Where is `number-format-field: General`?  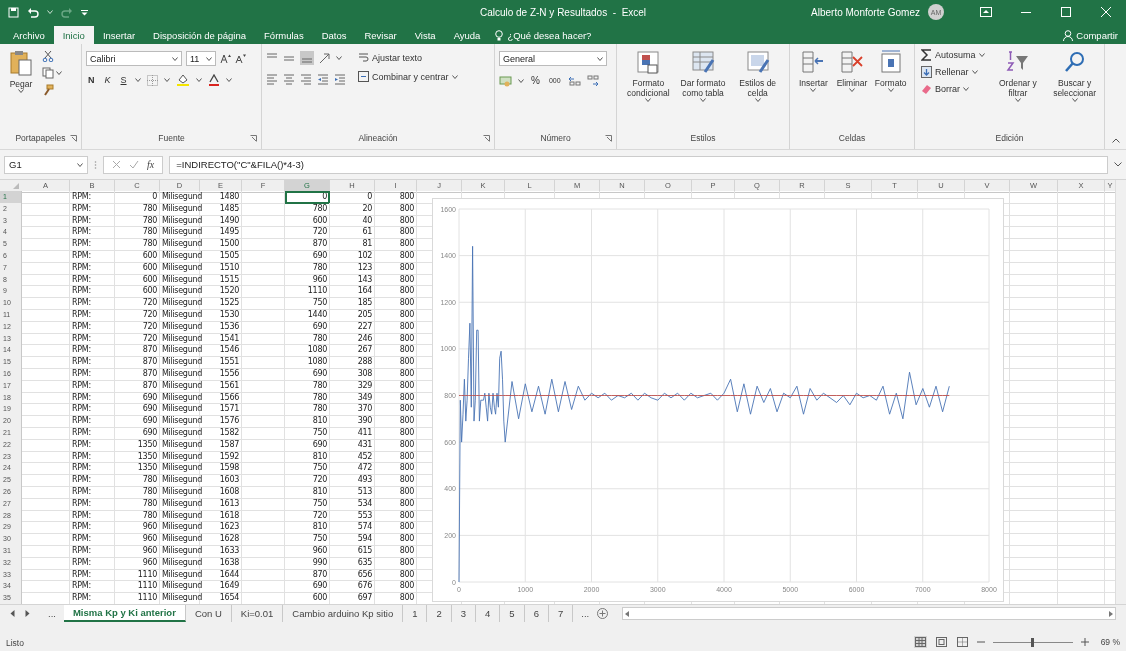 number-format-field: General is located at coordinates (553, 58).